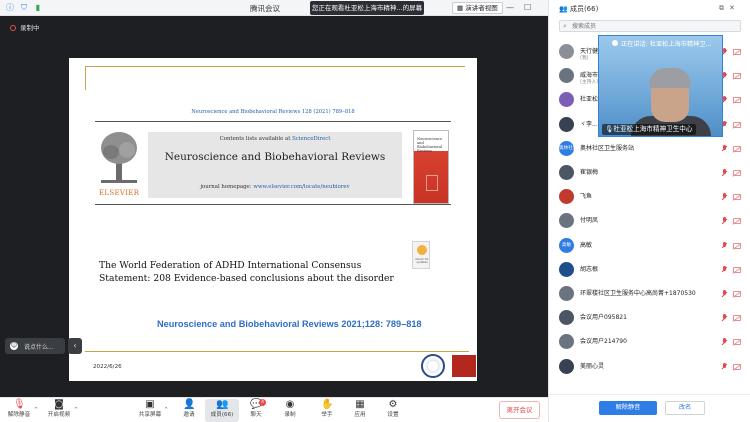  What do you see at coordinates (653, 129) in the screenshot?
I see `speaker-name: 杜亚松上海市精神卫生中心` at bounding box center [653, 129].